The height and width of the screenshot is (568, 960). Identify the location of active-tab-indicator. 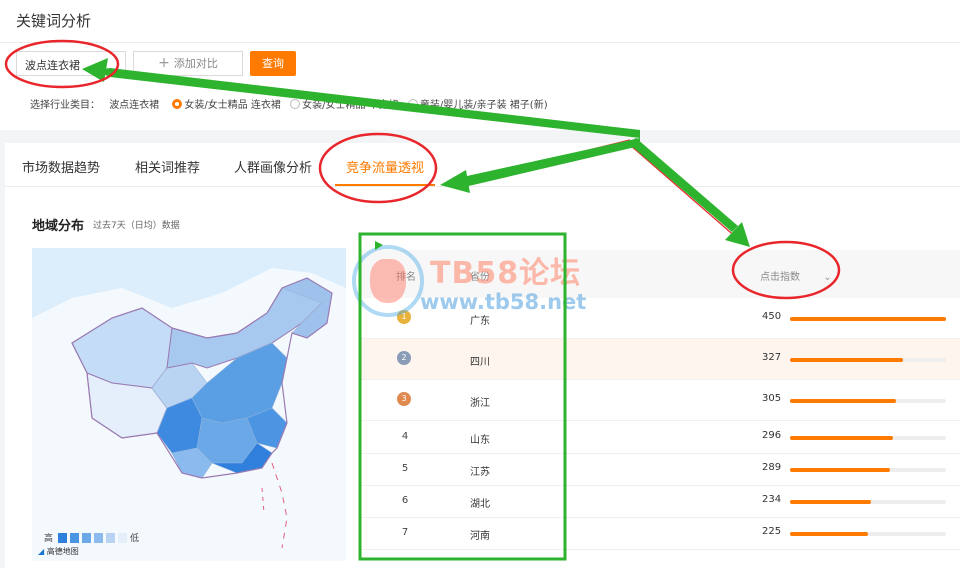
(385, 185).